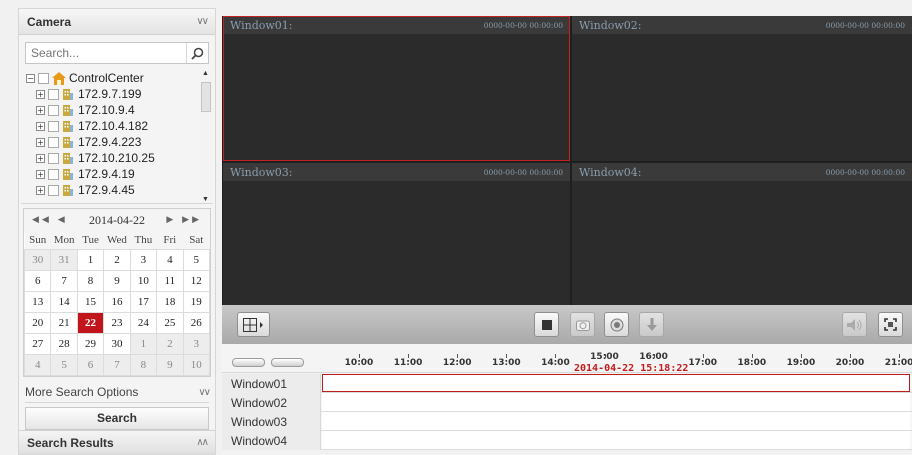  I want to click on calendar-day: 21, so click(64, 322).